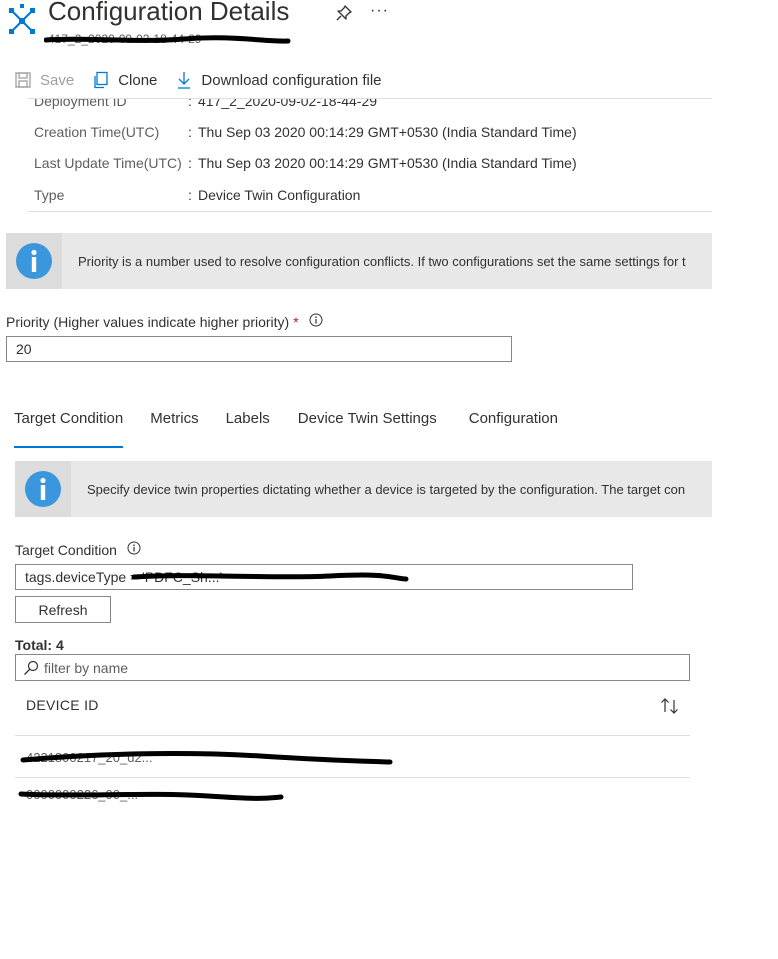  What do you see at coordinates (279, 195) in the screenshot?
I see `property-value: Device Twin Configuration` at bounding box center [279, 195].